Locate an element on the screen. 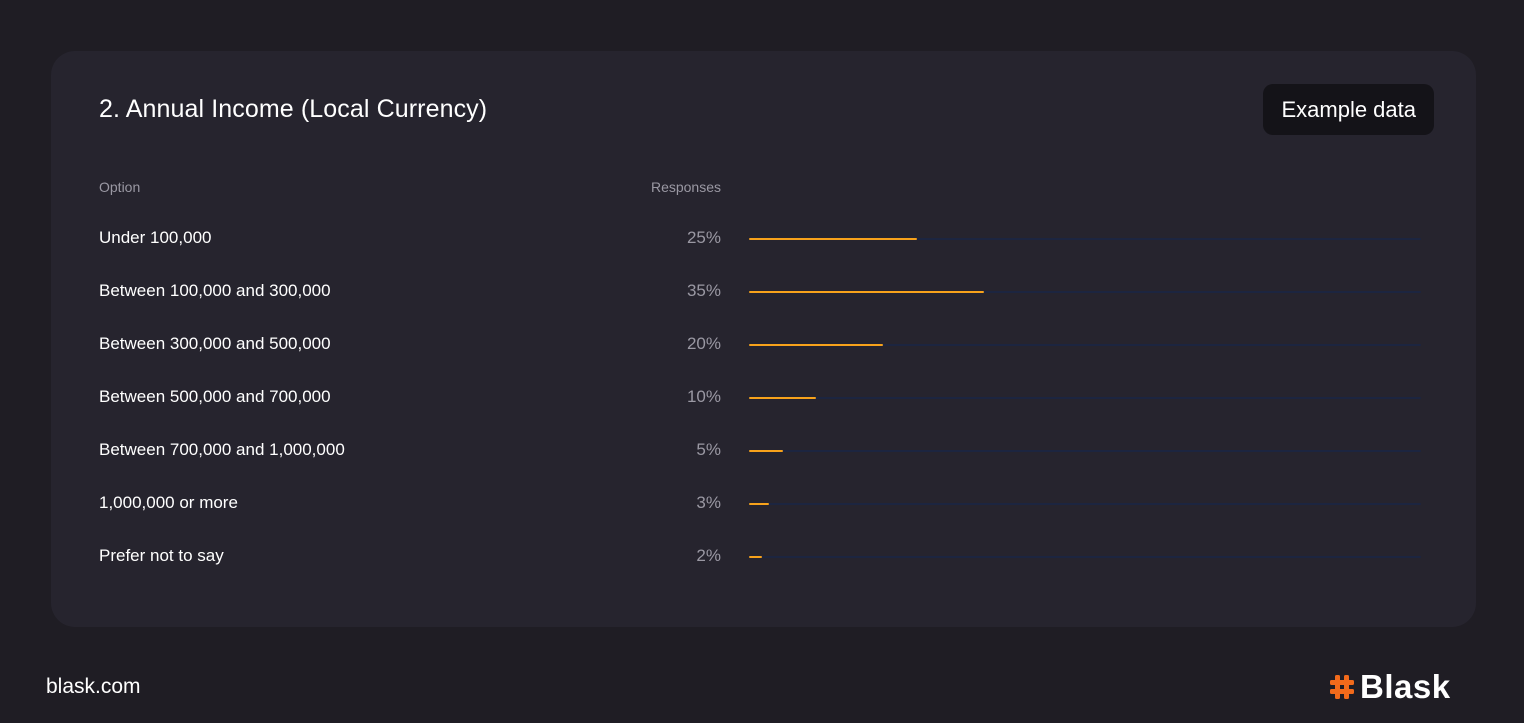  response-row: Prefer not to say 2% is located at coordinates (763, 557).